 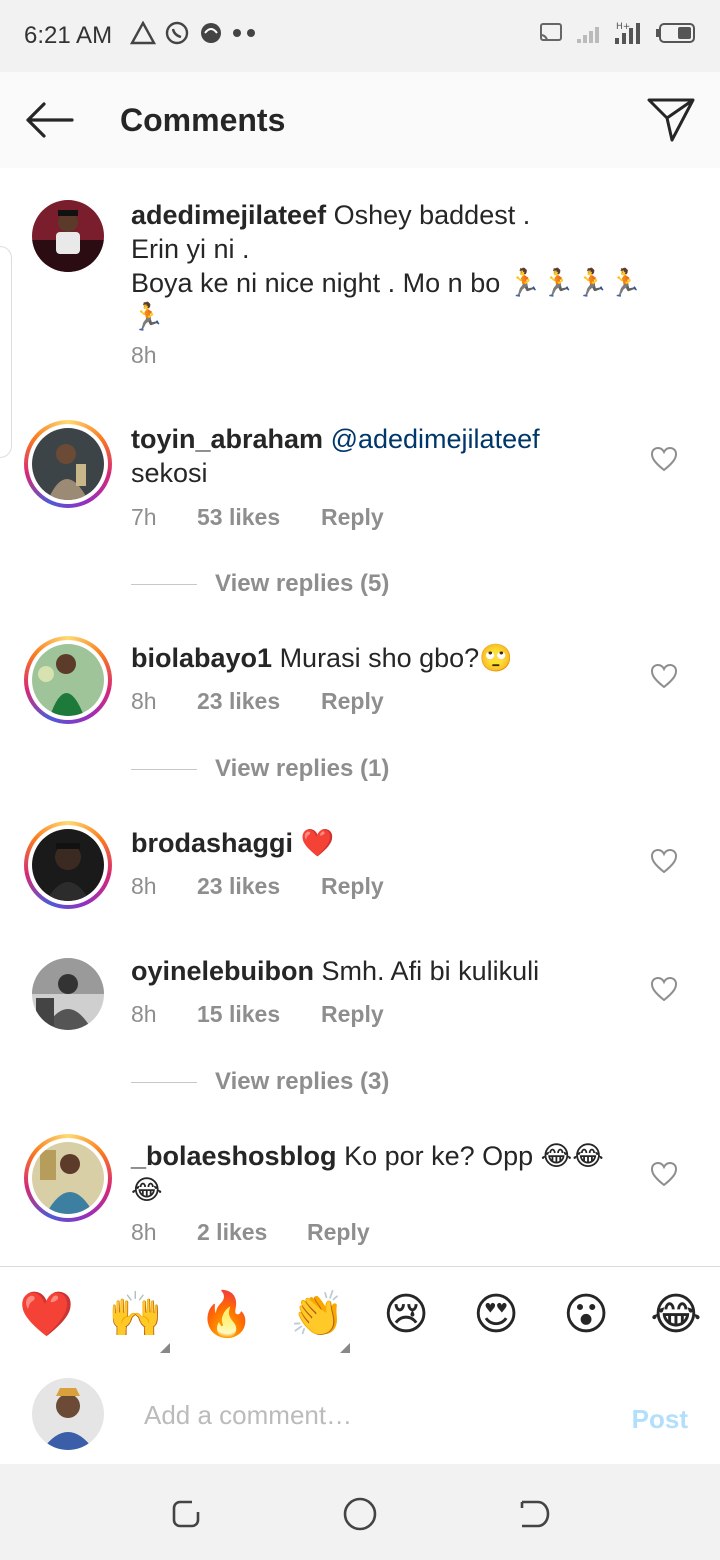 I want to click on emoji-heart-eyes-button: 😍, so click(x=496, y=1315).